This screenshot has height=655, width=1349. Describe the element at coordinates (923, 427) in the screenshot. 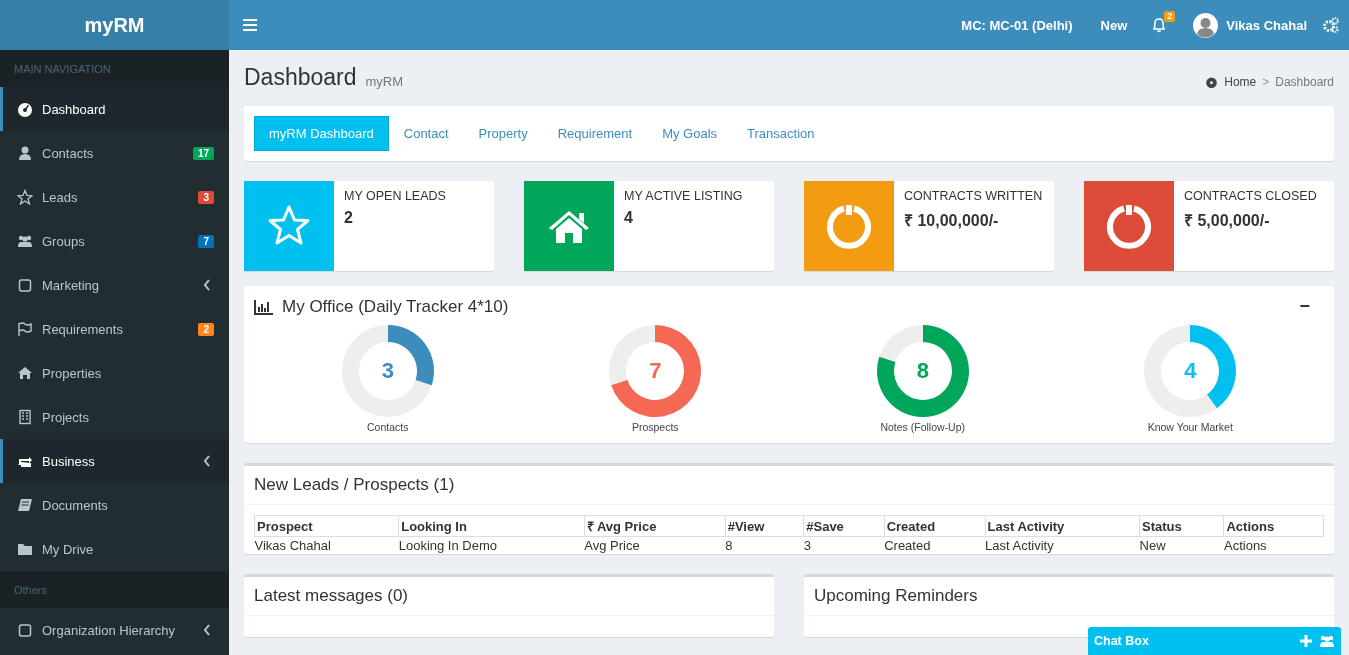

I see `gauge-label: Notes (Follow-Up)` at that location.